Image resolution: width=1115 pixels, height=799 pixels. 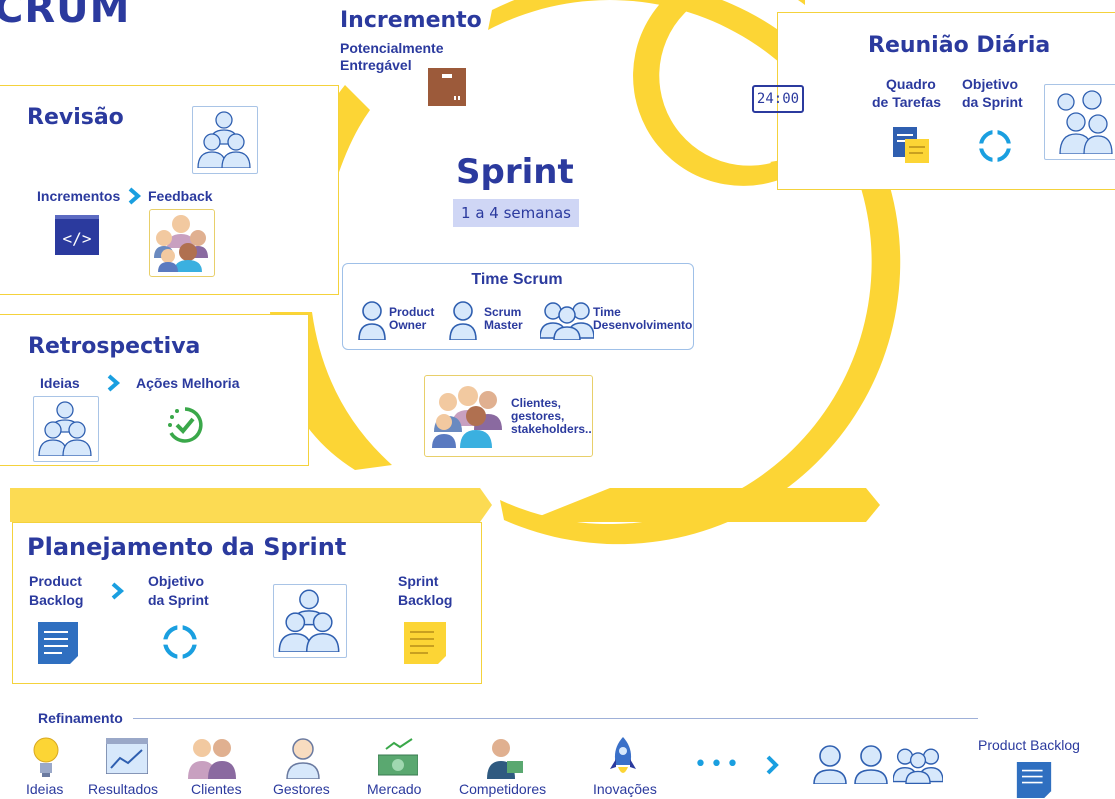 What do you see at coordinates (80, 718) in the screenshot?
I see `refinamento-title: Refinamento` at bounding box center [80, 718].